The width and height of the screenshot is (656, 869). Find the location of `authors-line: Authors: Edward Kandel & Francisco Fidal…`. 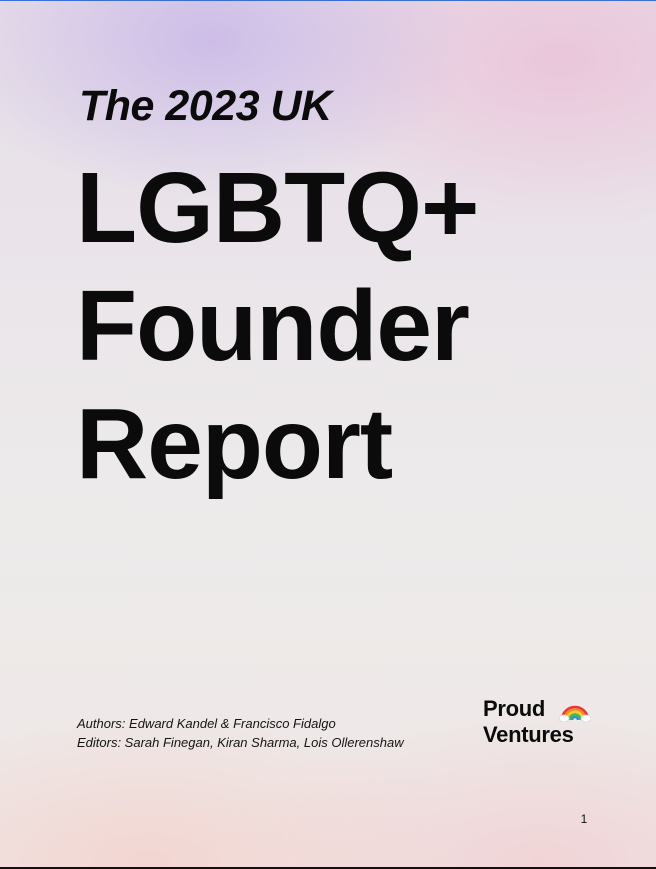

authors-line: Authors: Edward Kandel & Francisco Fidal… is located at coordinates (206, 723).